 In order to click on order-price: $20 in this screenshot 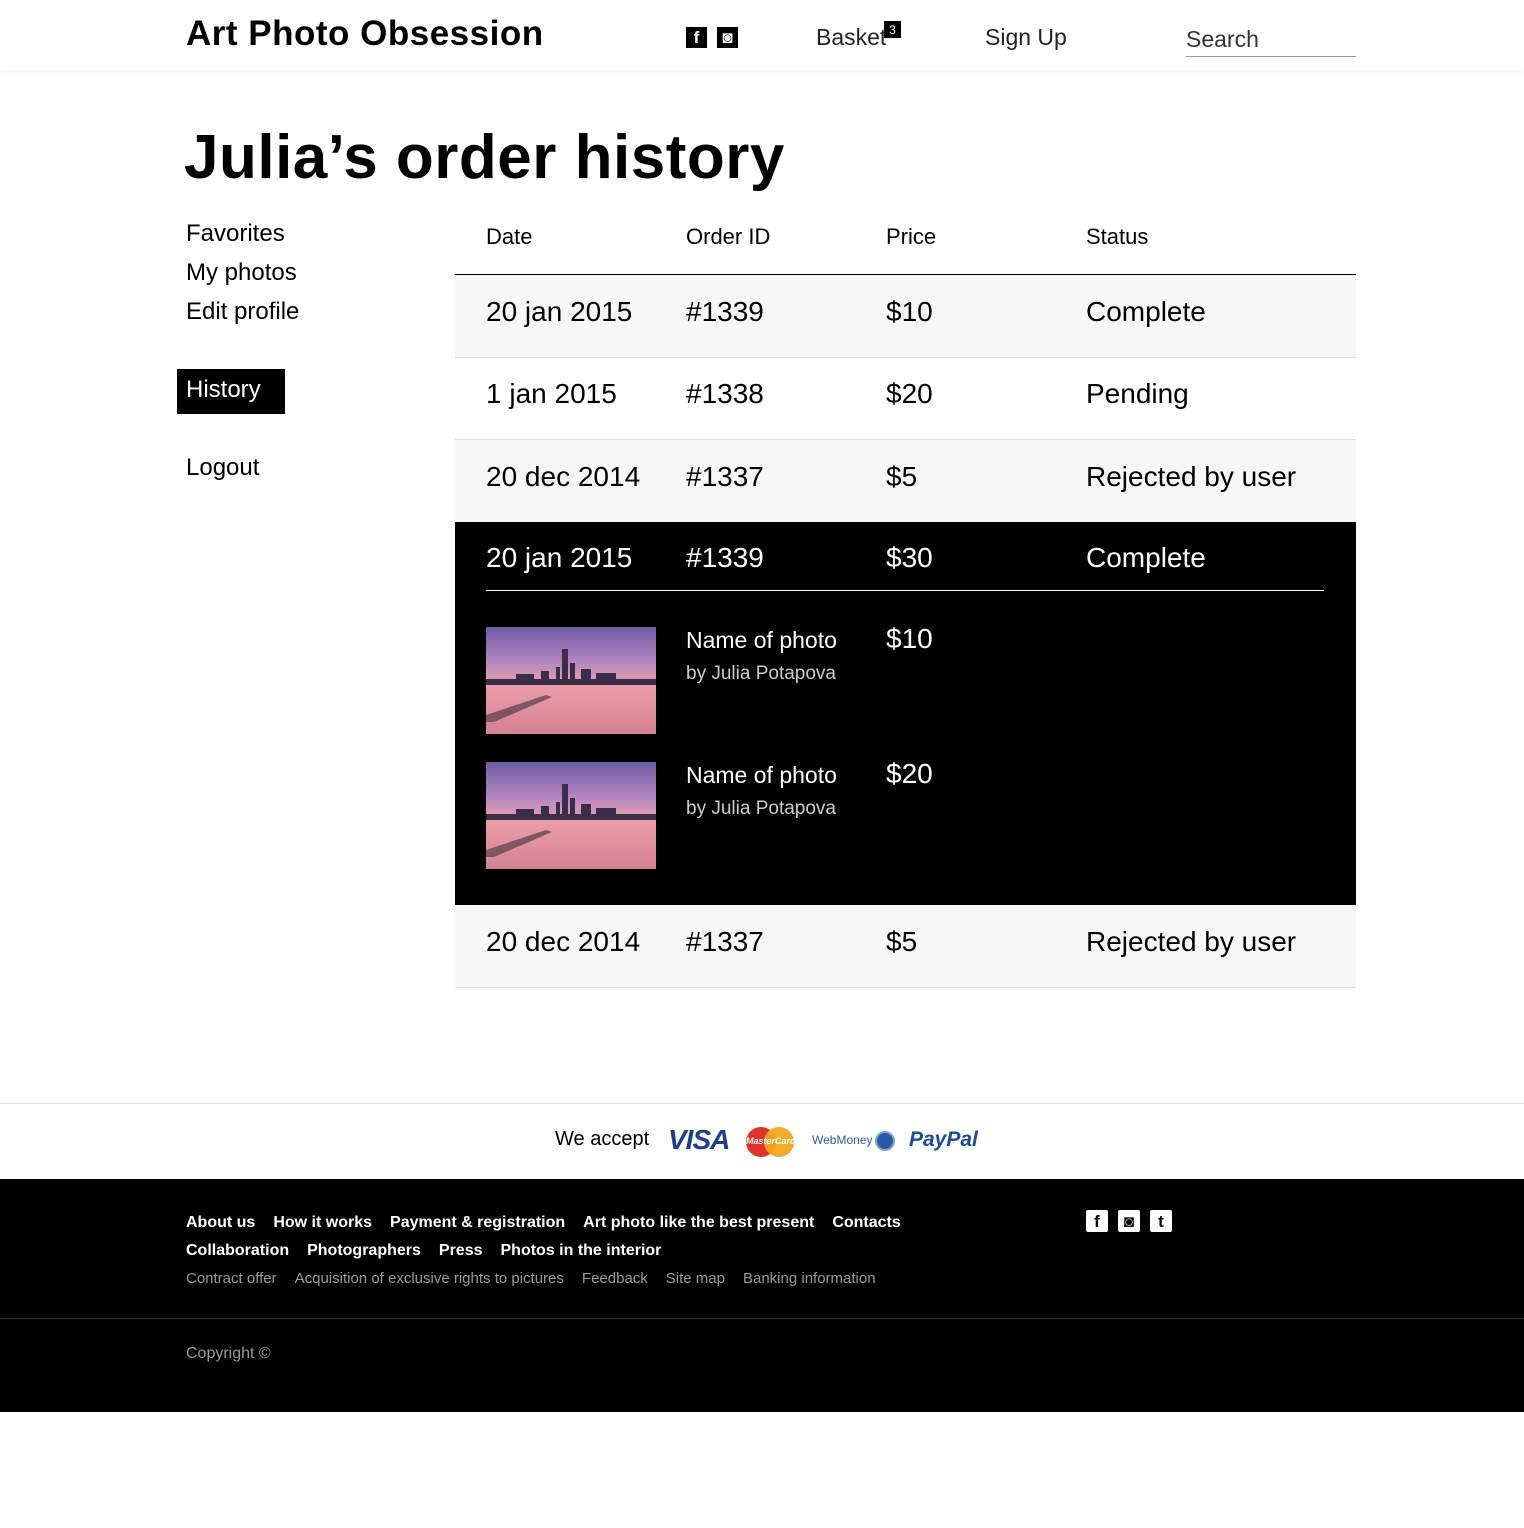, I will do `click(909, 393)`.